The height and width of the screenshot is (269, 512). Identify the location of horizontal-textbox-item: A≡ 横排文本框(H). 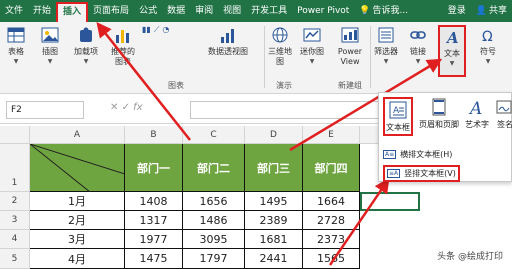
(417, 154).